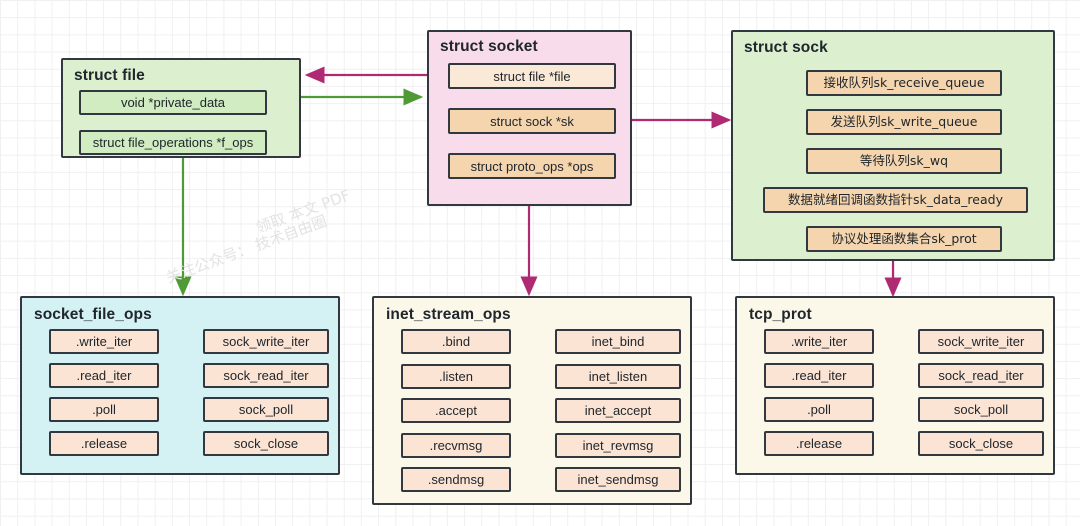 The width and height of the screenshot is (1080, 526). Describe the element at coordinates (456, 410) in the screenshot. I see `op-field: .accept` at that location.